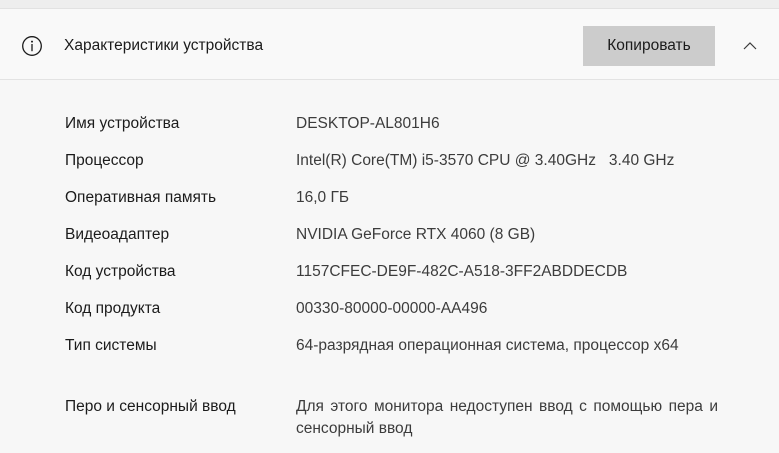  Describe the element at coordinates (104, 160) in the screenshot. I see `spec-label: Процессор` at that location.